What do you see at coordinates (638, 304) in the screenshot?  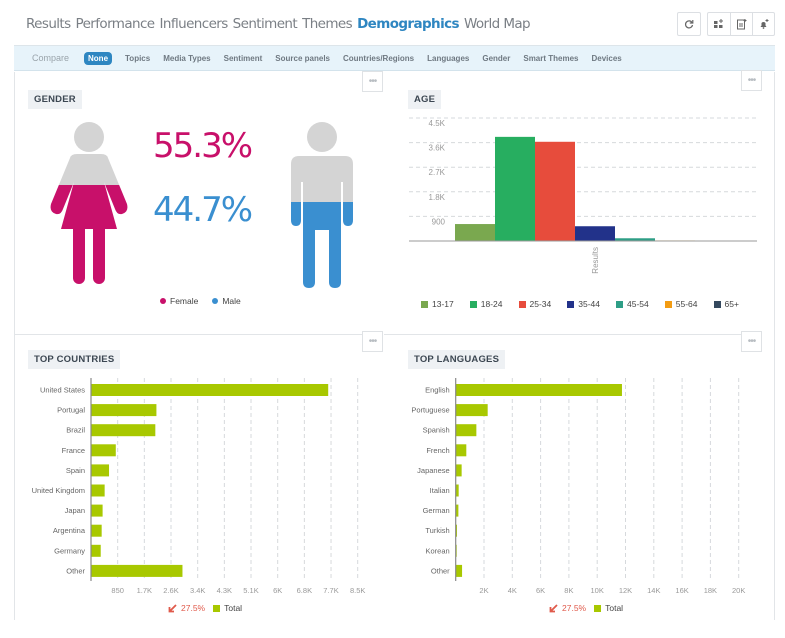 I see `legend-label: 45-54` at bounding box center [638, 304].